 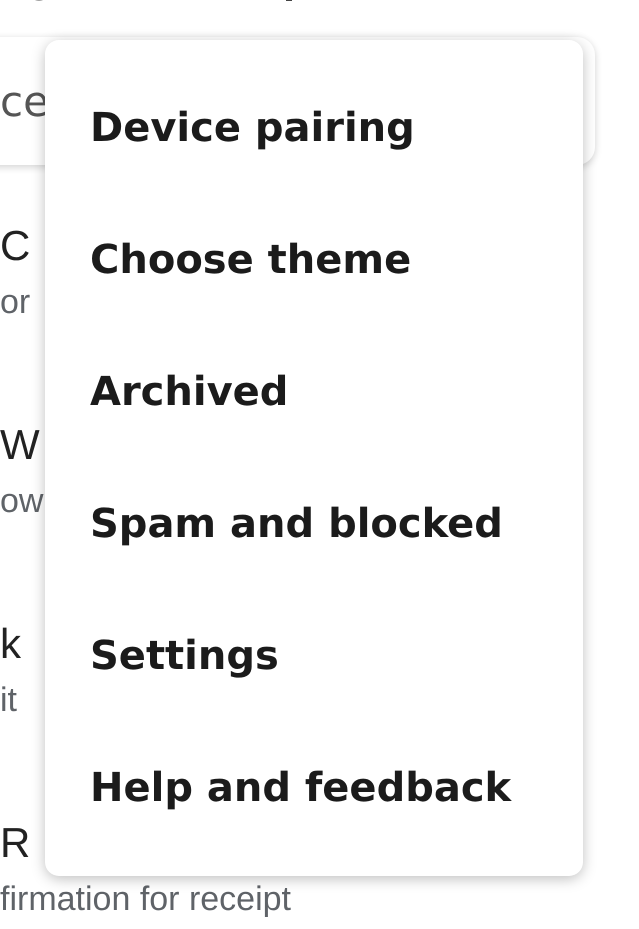 What do you see at coordinates (10, 644) in the screenshot?
I see `conversation-title: k` at bounding box center [10, 644].